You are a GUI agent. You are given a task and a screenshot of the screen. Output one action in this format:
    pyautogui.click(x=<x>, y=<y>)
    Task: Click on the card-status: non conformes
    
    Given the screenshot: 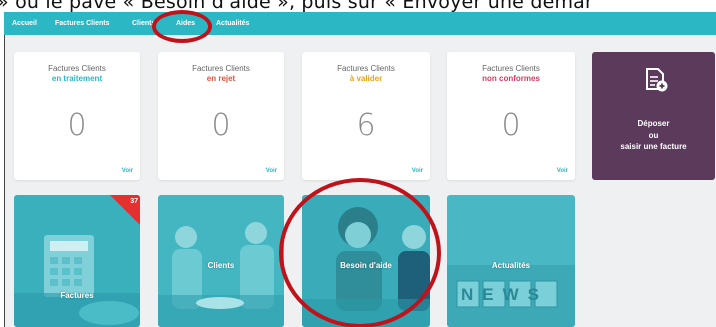 What is the action you would take?
    pyautogui.click(x=511, y=78)
    